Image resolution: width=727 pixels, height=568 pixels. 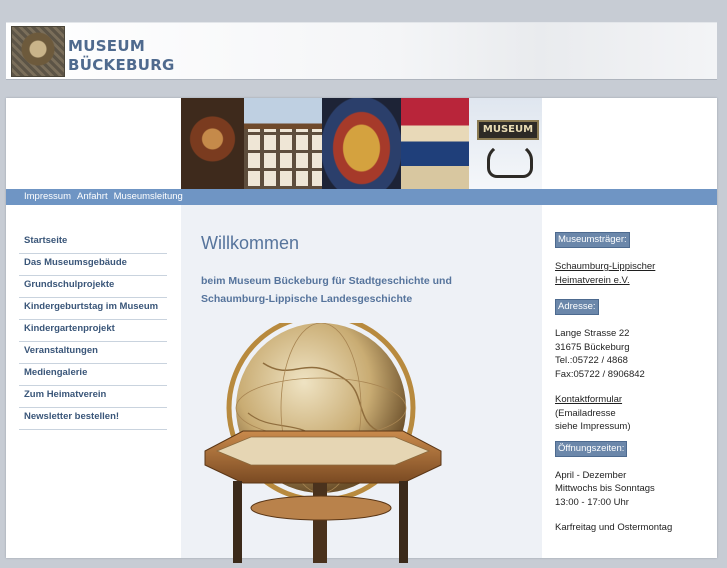 I want to click on subtitle-line-2: Schaumburg-Lippische Landesgeschichte, so click(x=307, y=299).